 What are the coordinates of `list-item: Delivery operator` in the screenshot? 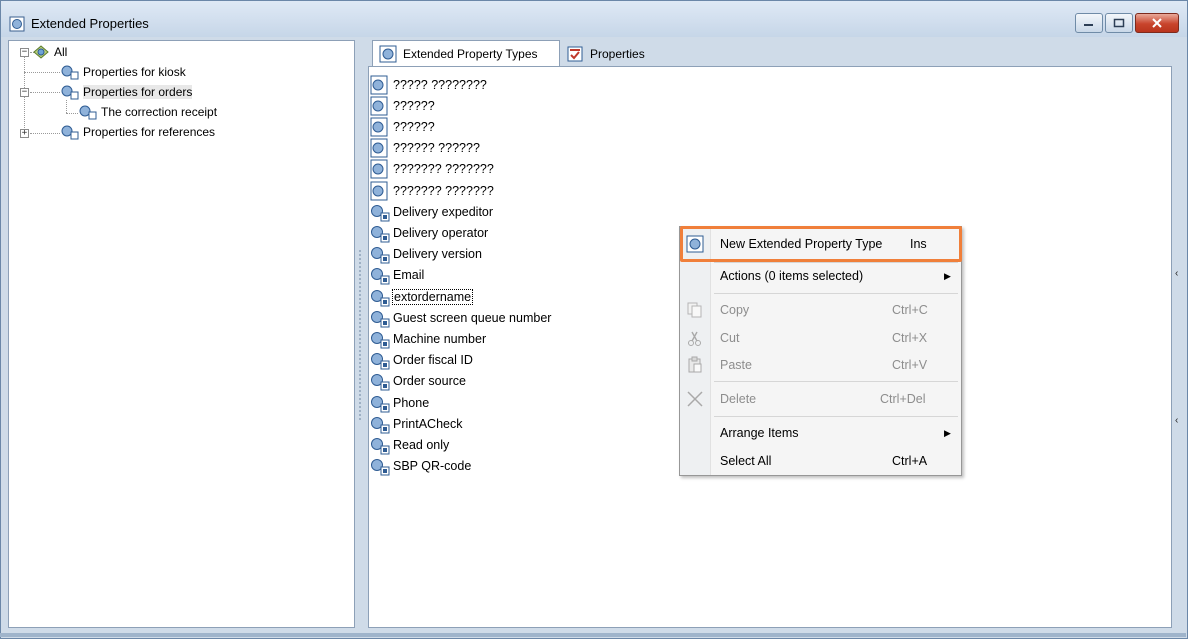 It's located at (429, 232).